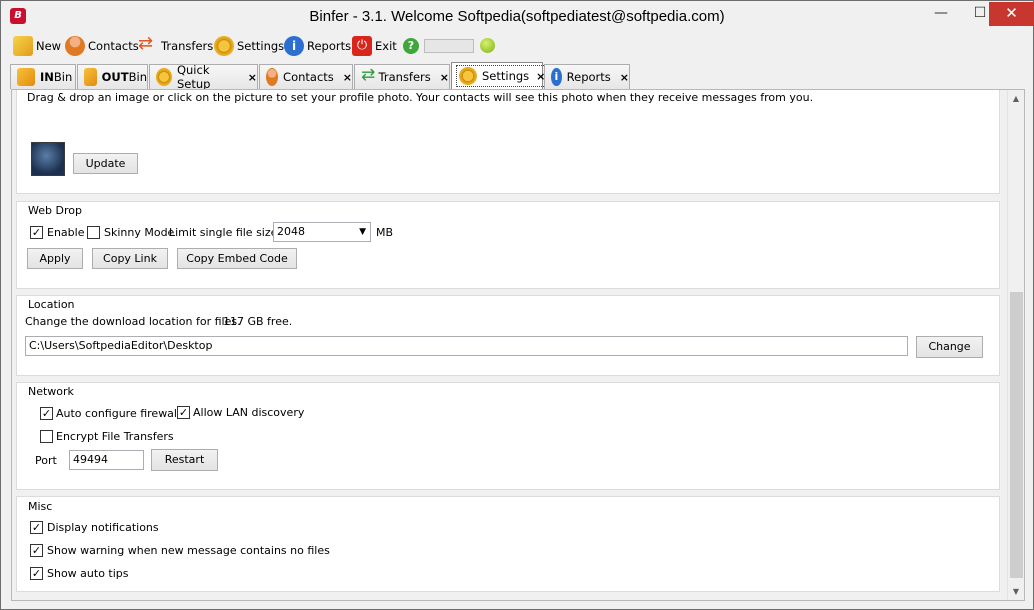  Describe the element at coordinates (449, 46) in the screenshot. I see `transfer-progress-bar` at that location.